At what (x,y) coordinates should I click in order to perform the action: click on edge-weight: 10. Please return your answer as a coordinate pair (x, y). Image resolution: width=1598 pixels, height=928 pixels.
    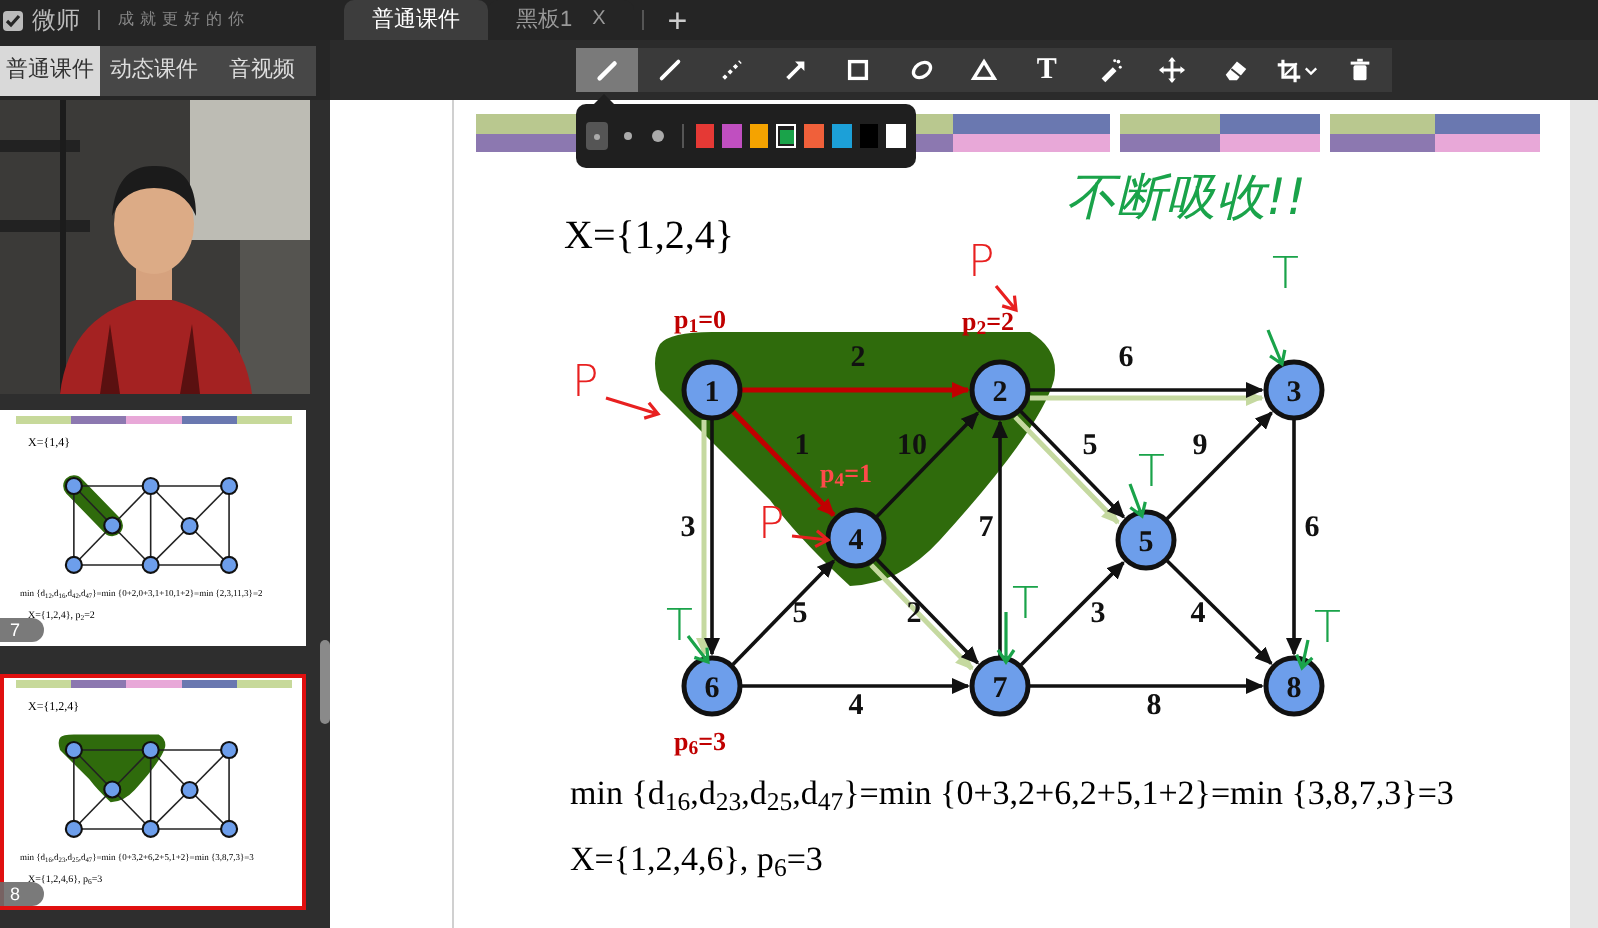
    Looking at the image, I should click on (912, 446).